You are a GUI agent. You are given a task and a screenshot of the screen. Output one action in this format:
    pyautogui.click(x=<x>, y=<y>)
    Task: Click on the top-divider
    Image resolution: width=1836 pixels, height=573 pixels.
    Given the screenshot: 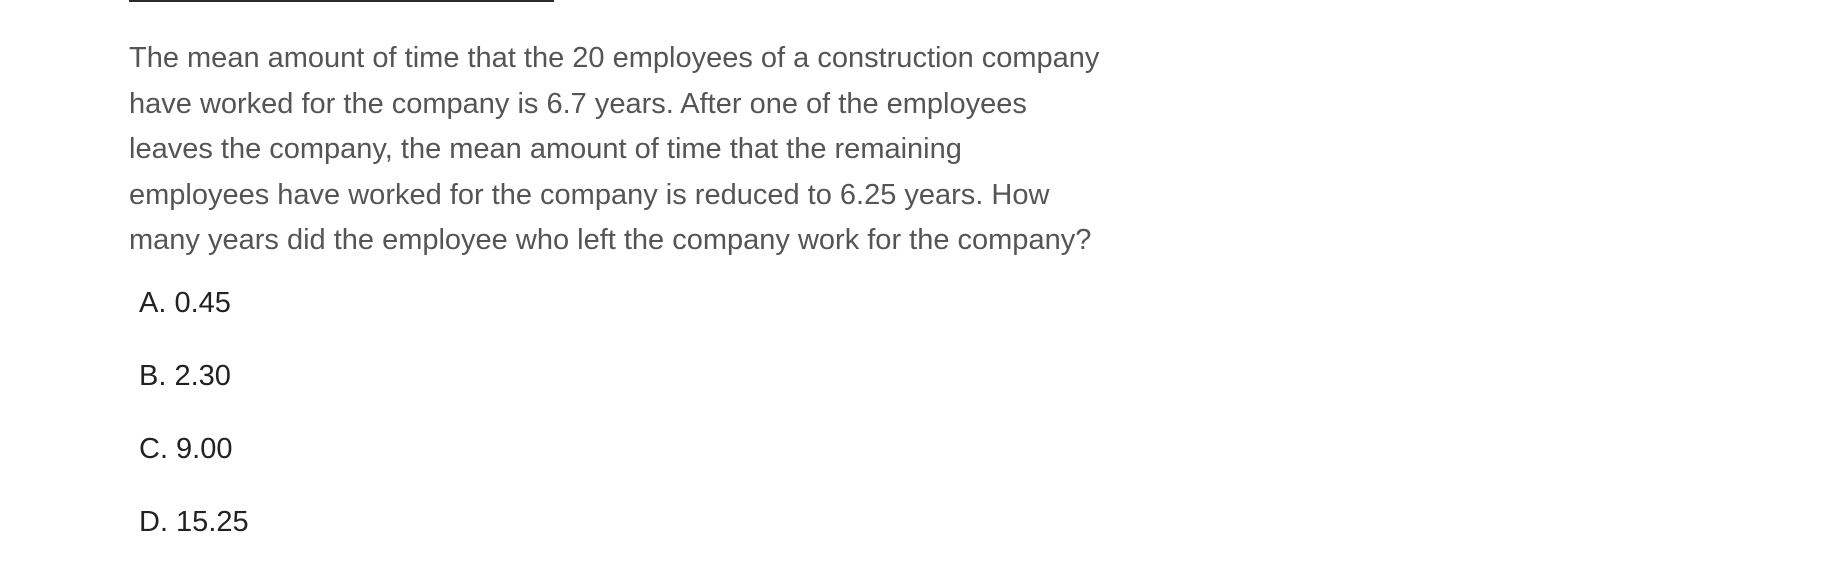 What is the action you would take?
    pyautogui.click(x=341, y=1)
    